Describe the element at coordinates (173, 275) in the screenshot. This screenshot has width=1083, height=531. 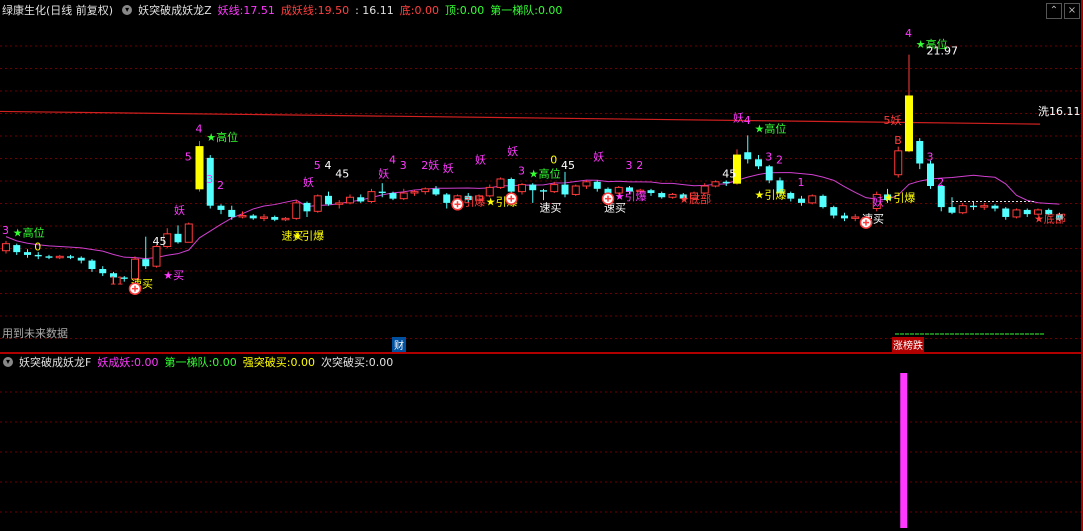
I see `signal-label: ★买` at that location.